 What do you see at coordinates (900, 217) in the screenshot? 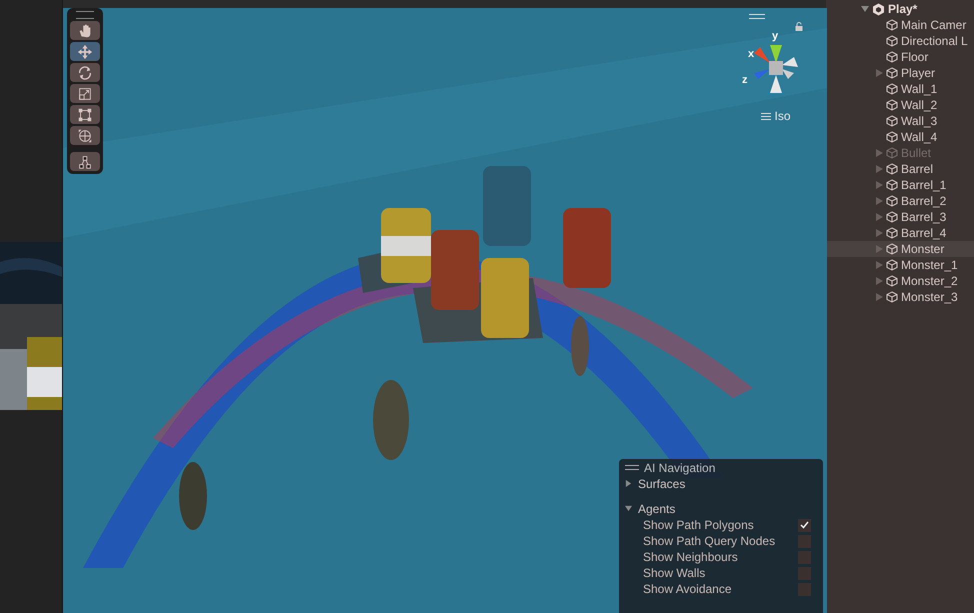
I see `hierarchy-item: Barrel_3` at bounding box center [900, 217].